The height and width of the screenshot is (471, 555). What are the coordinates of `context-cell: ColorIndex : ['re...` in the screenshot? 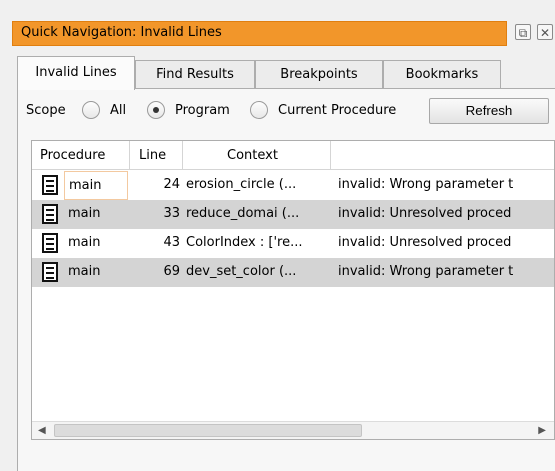 It's located at (244, 242).